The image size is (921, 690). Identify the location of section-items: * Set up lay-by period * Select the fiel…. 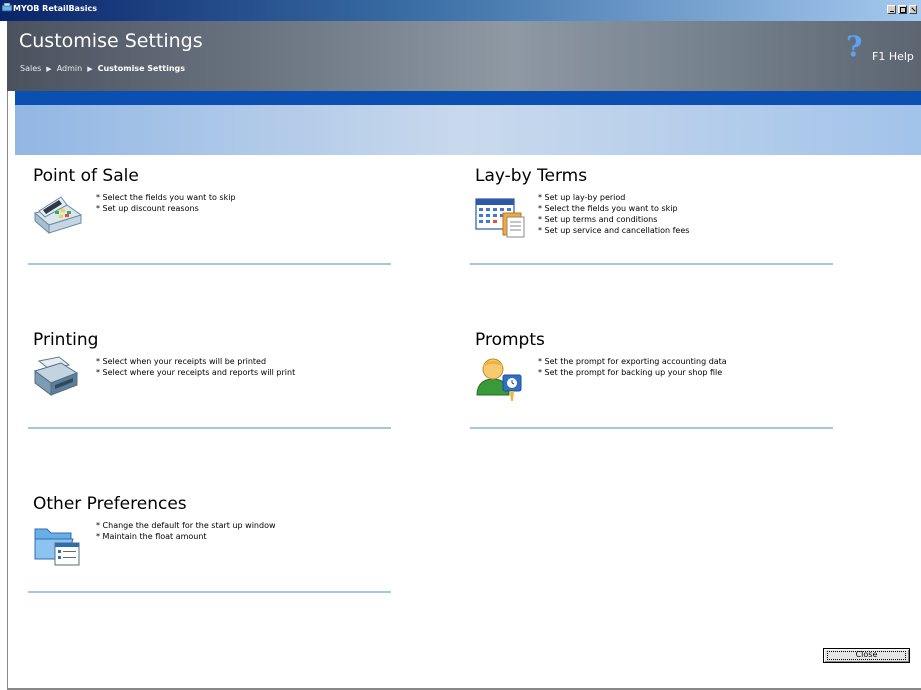
(613, 214).